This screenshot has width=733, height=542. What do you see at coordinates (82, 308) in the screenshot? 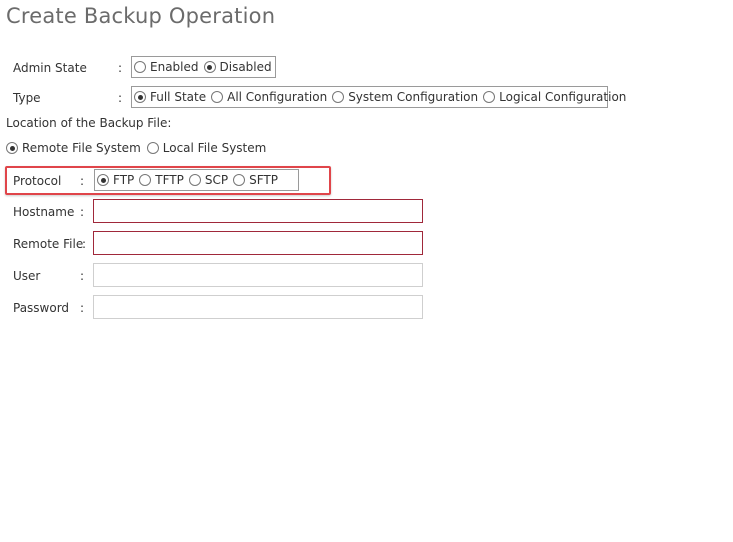
I see `password-colon: :` at bounding box center [82, 308].